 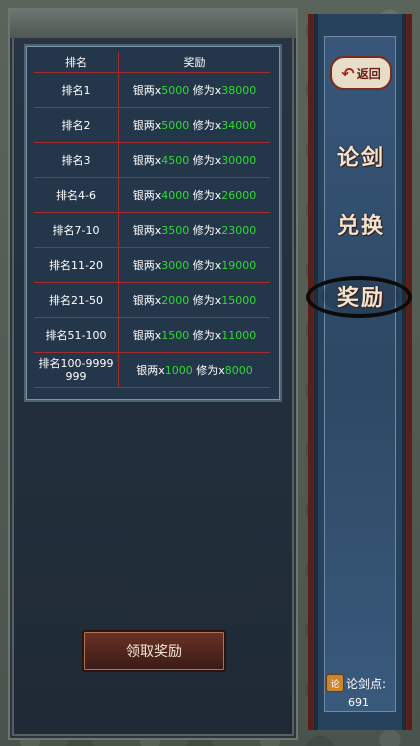 I want to click on reward-cell: 银两x3500 修为x23000, so click(x=194, y=230).